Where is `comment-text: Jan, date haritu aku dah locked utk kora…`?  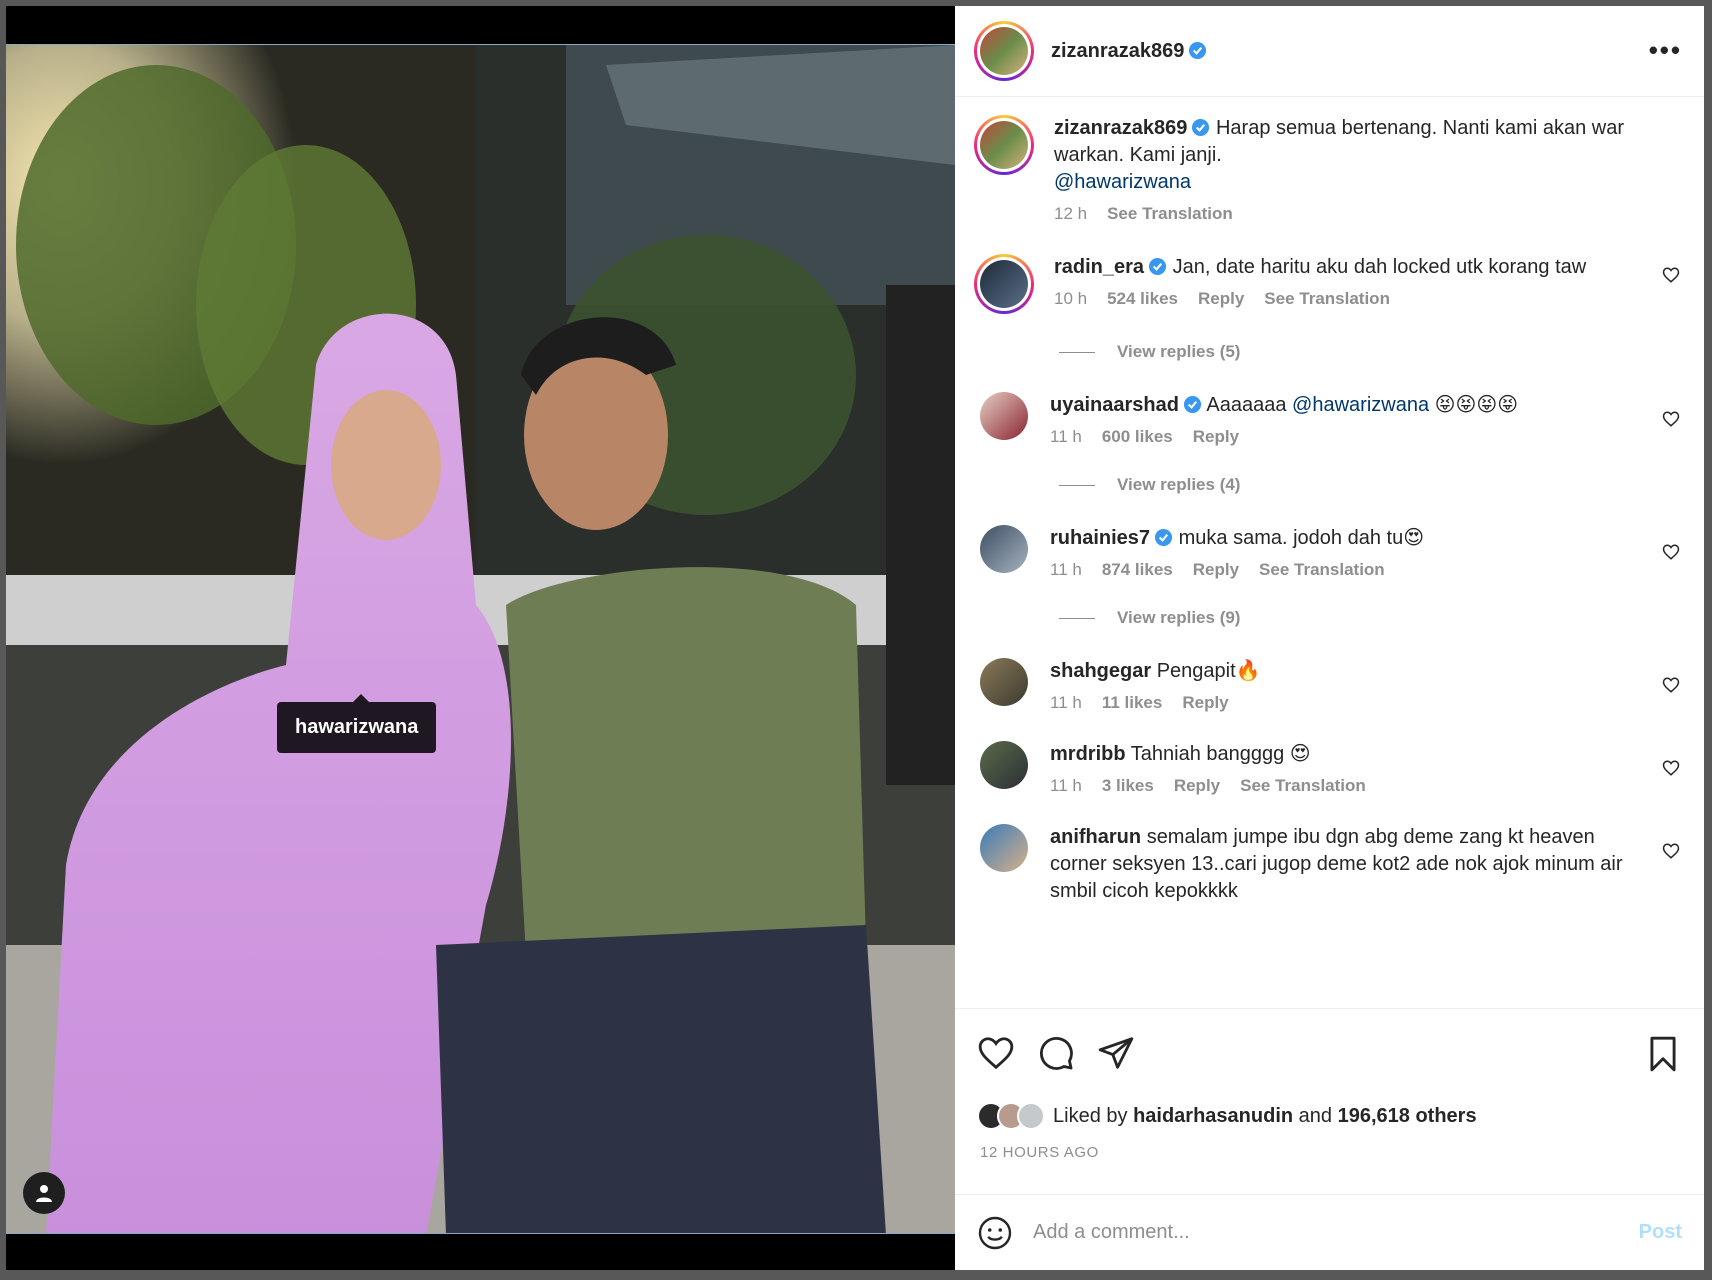 comment-text: Jan, date haritu aku dah locked utk kora… is located at coordinates (1379, 267).